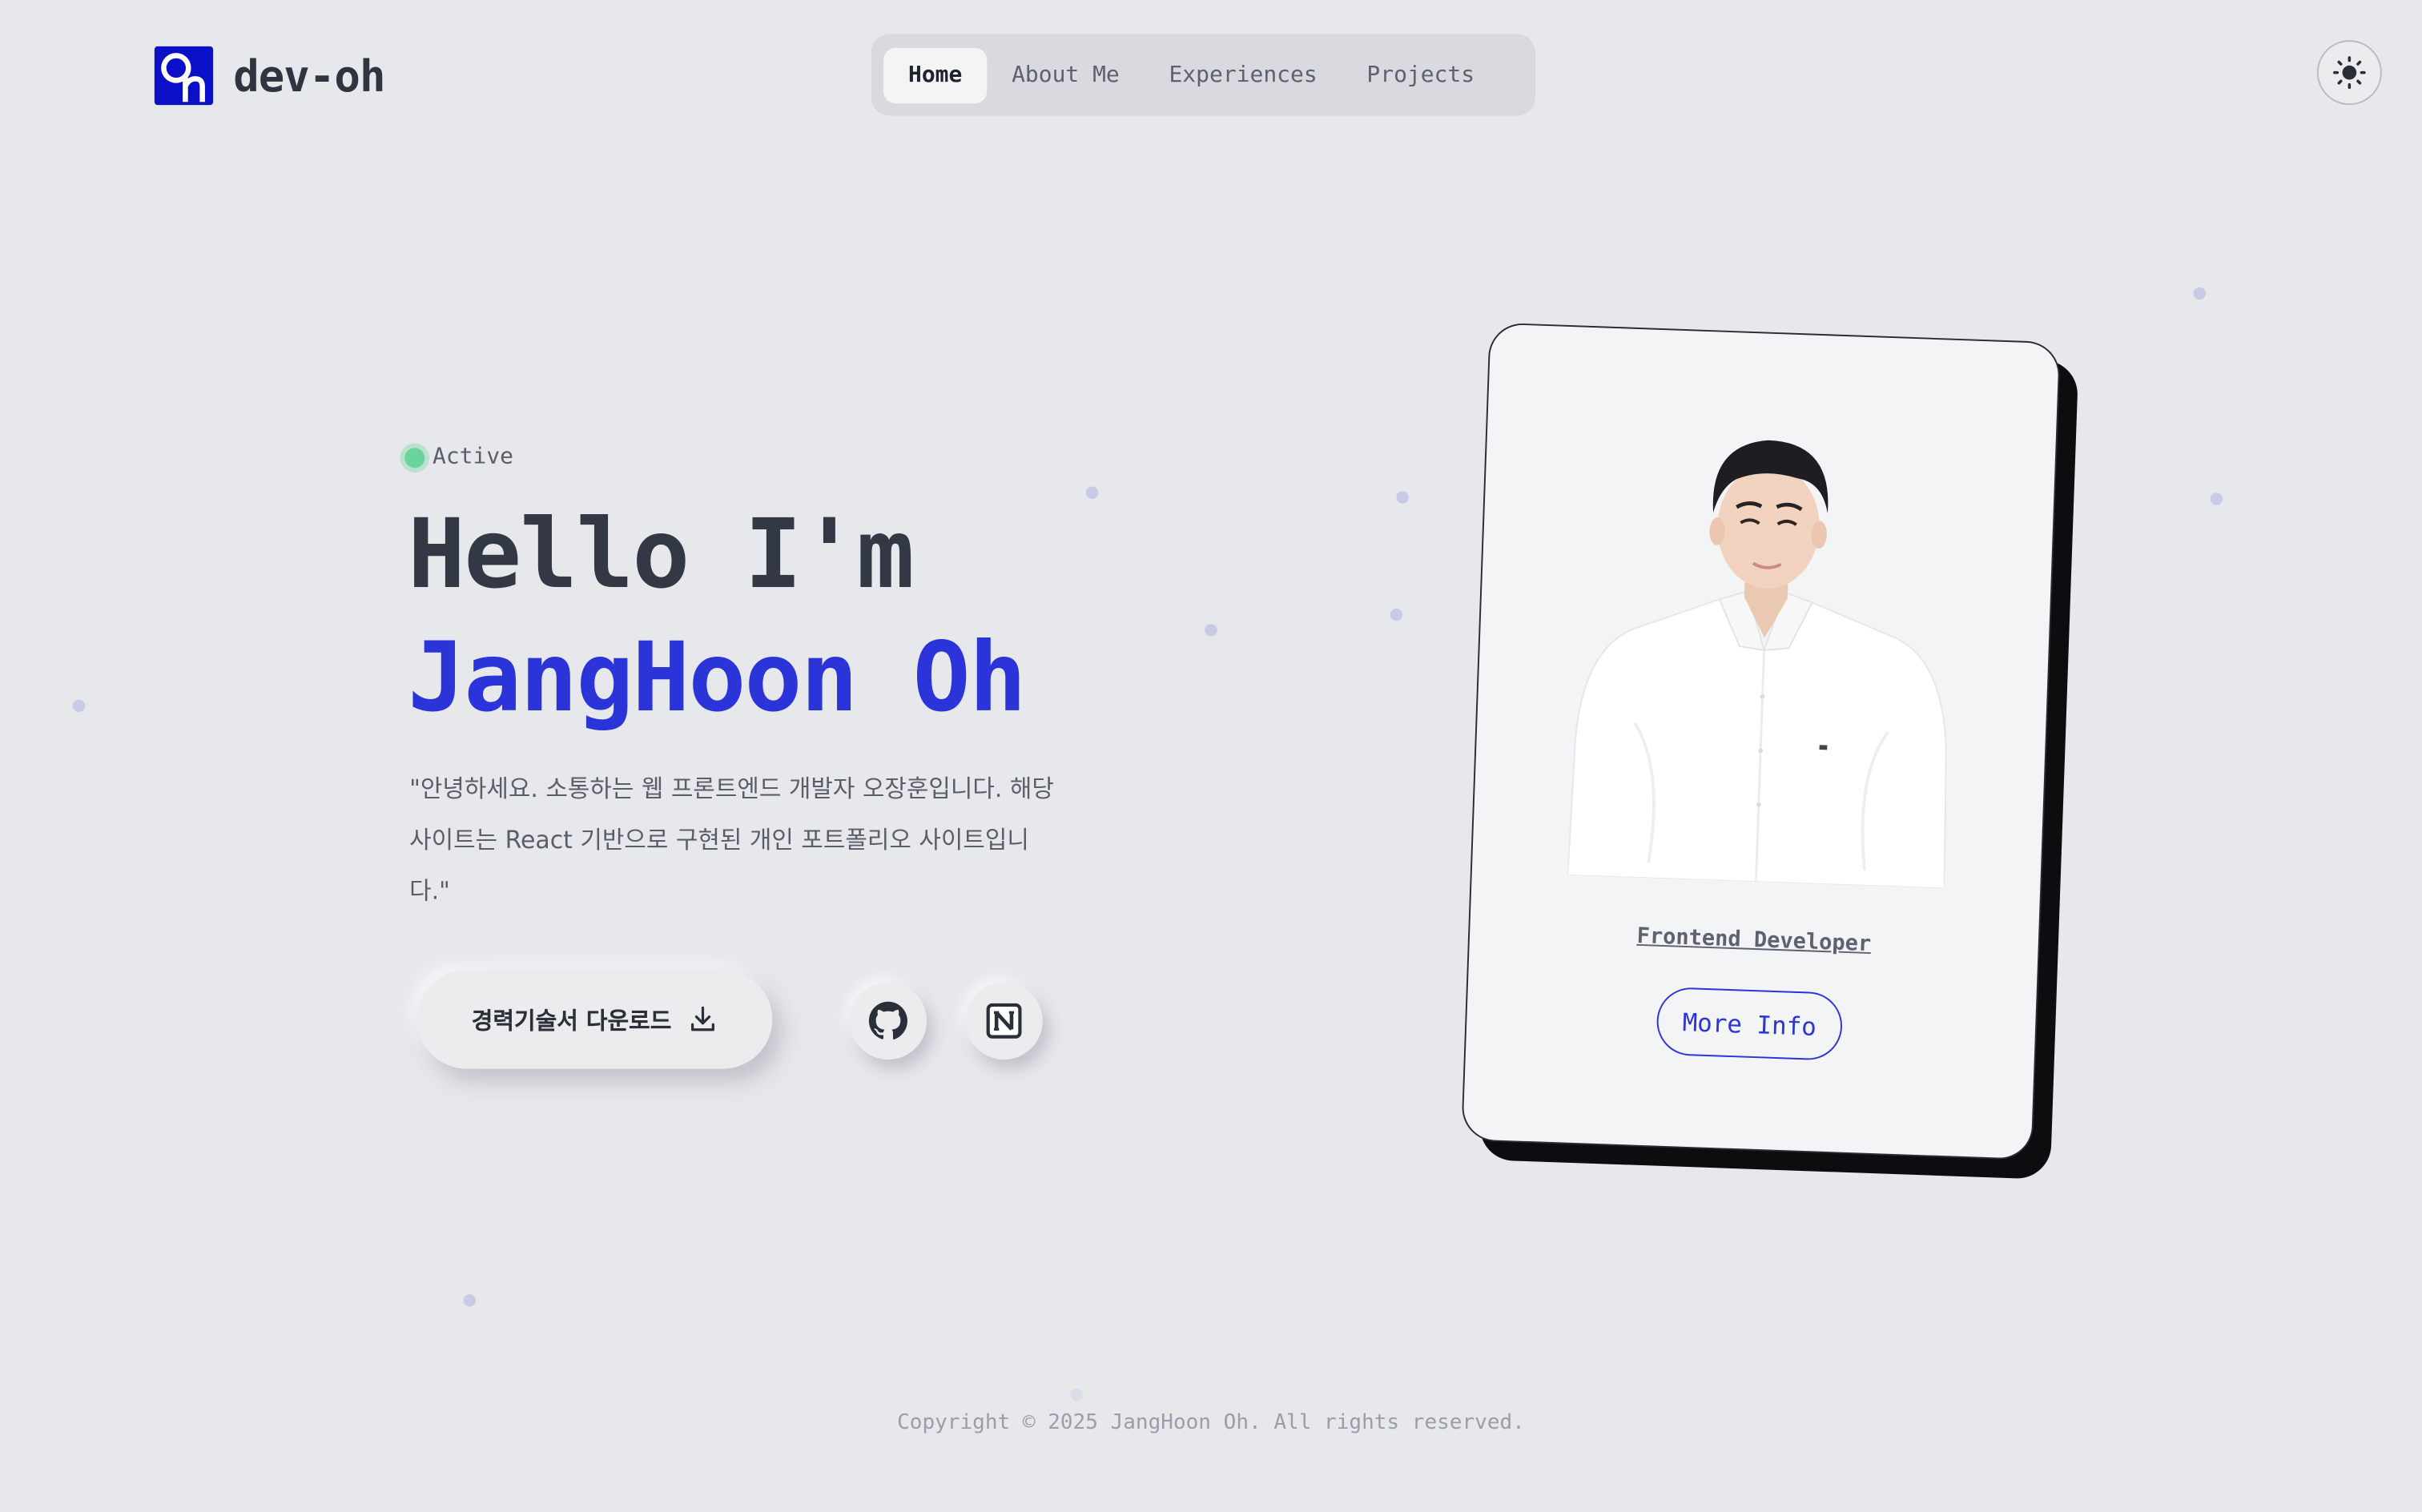 The image size is (2422, 1512). I want to click on status-label: Active, so click(473, 457).